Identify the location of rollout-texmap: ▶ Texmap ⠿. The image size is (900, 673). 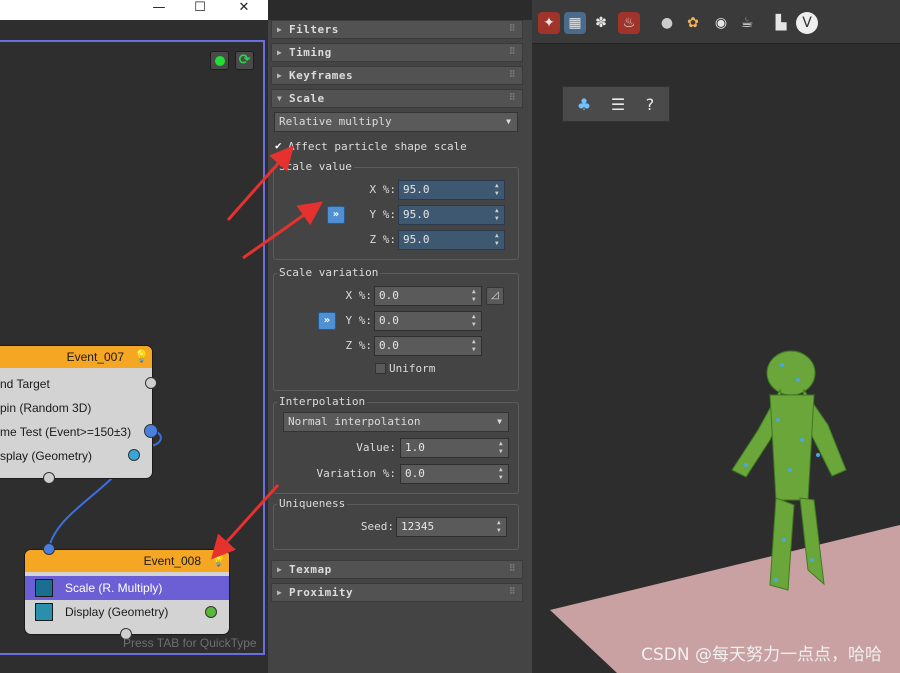
(397, 569).